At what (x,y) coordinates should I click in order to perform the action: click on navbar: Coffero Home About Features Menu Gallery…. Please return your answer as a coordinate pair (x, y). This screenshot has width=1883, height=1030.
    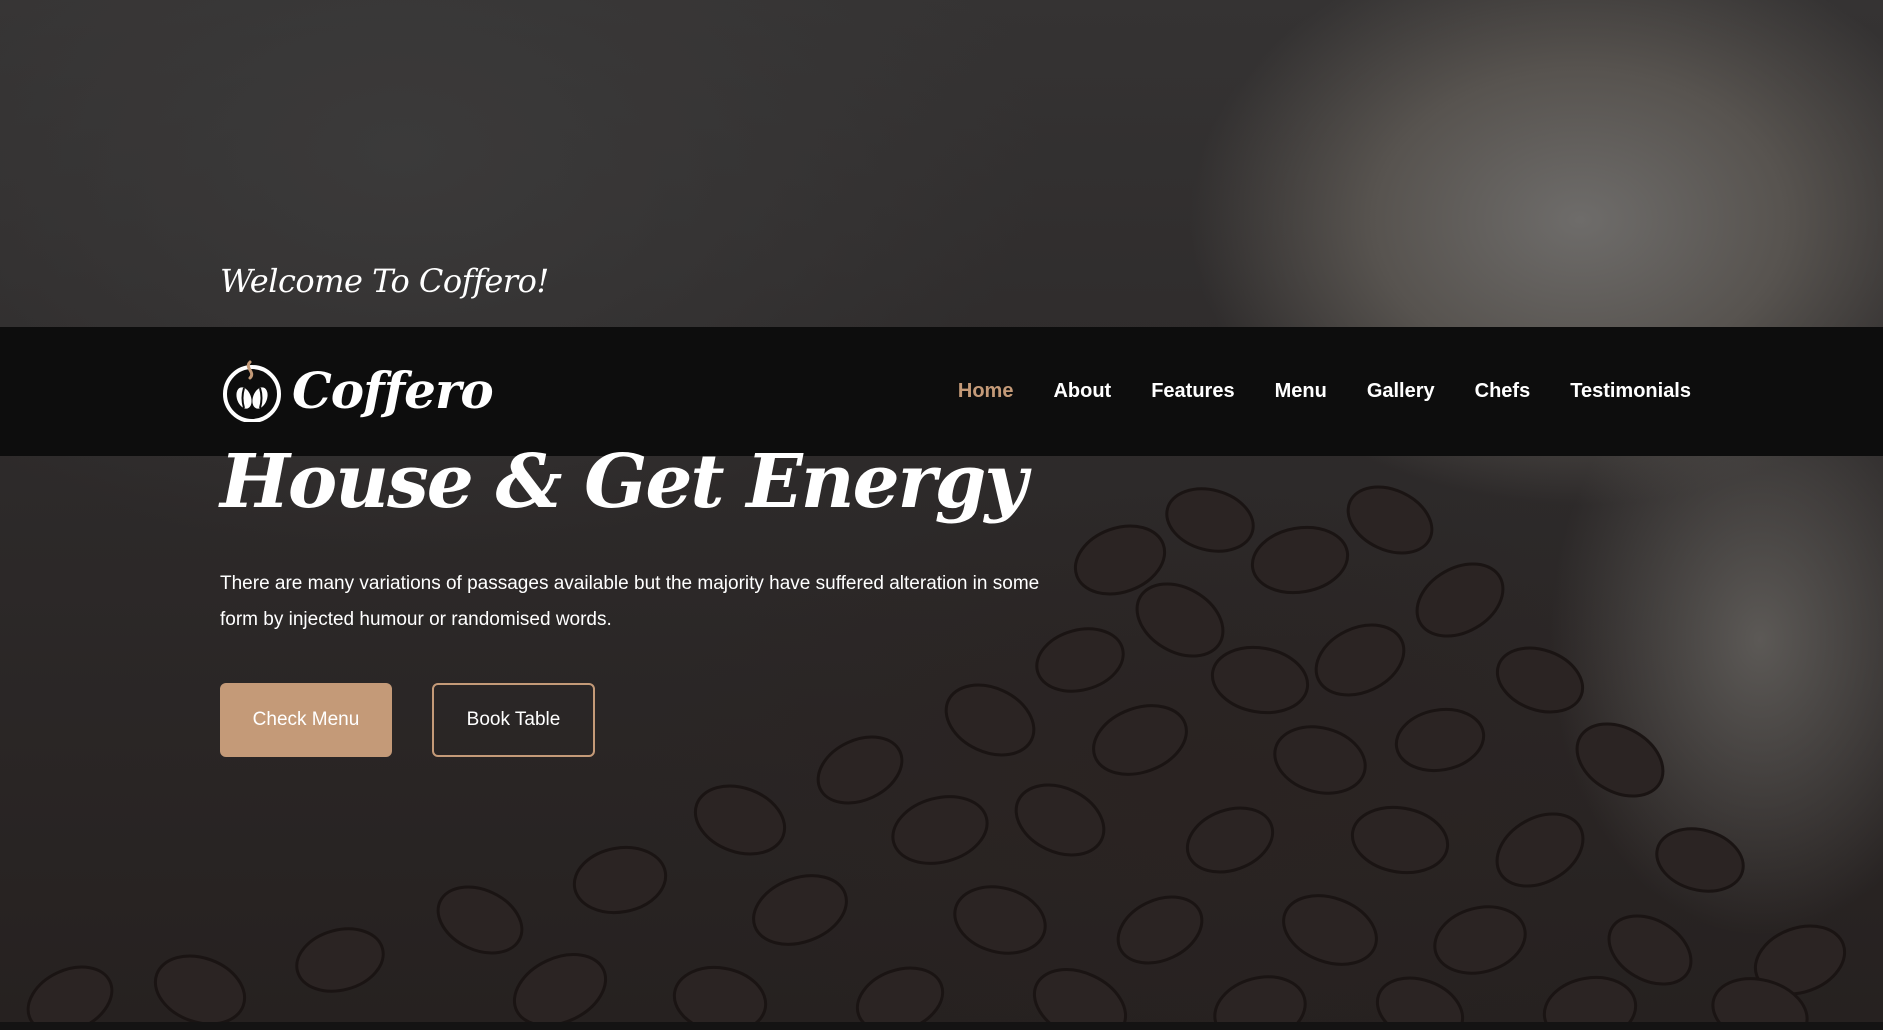
    Looking at the image, I should click on (941, 391).